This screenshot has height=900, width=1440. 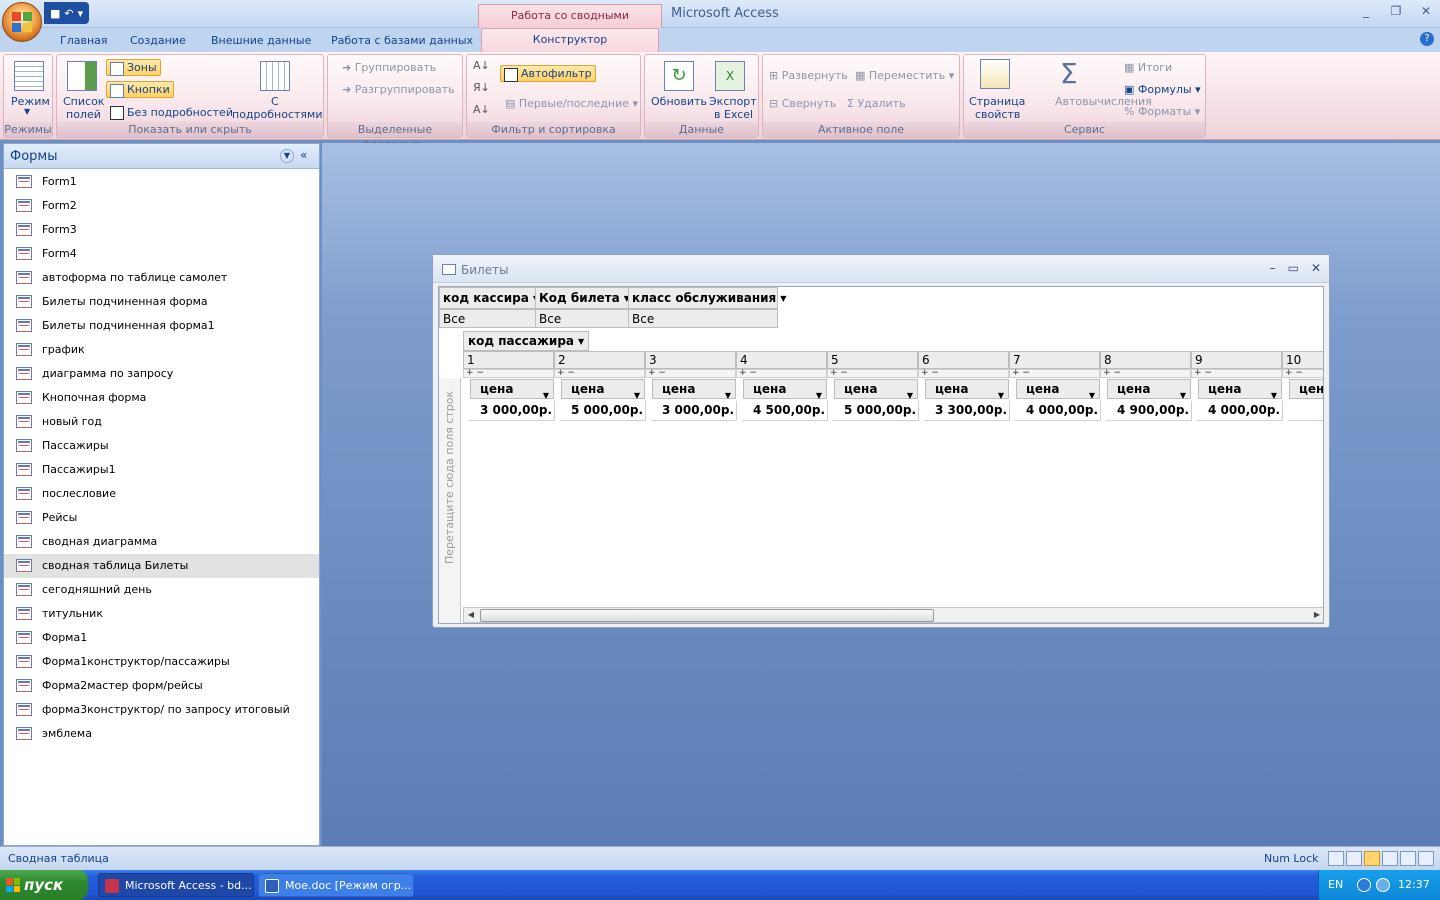 I want to click on column-header: 3, so click(x=690, y=360).